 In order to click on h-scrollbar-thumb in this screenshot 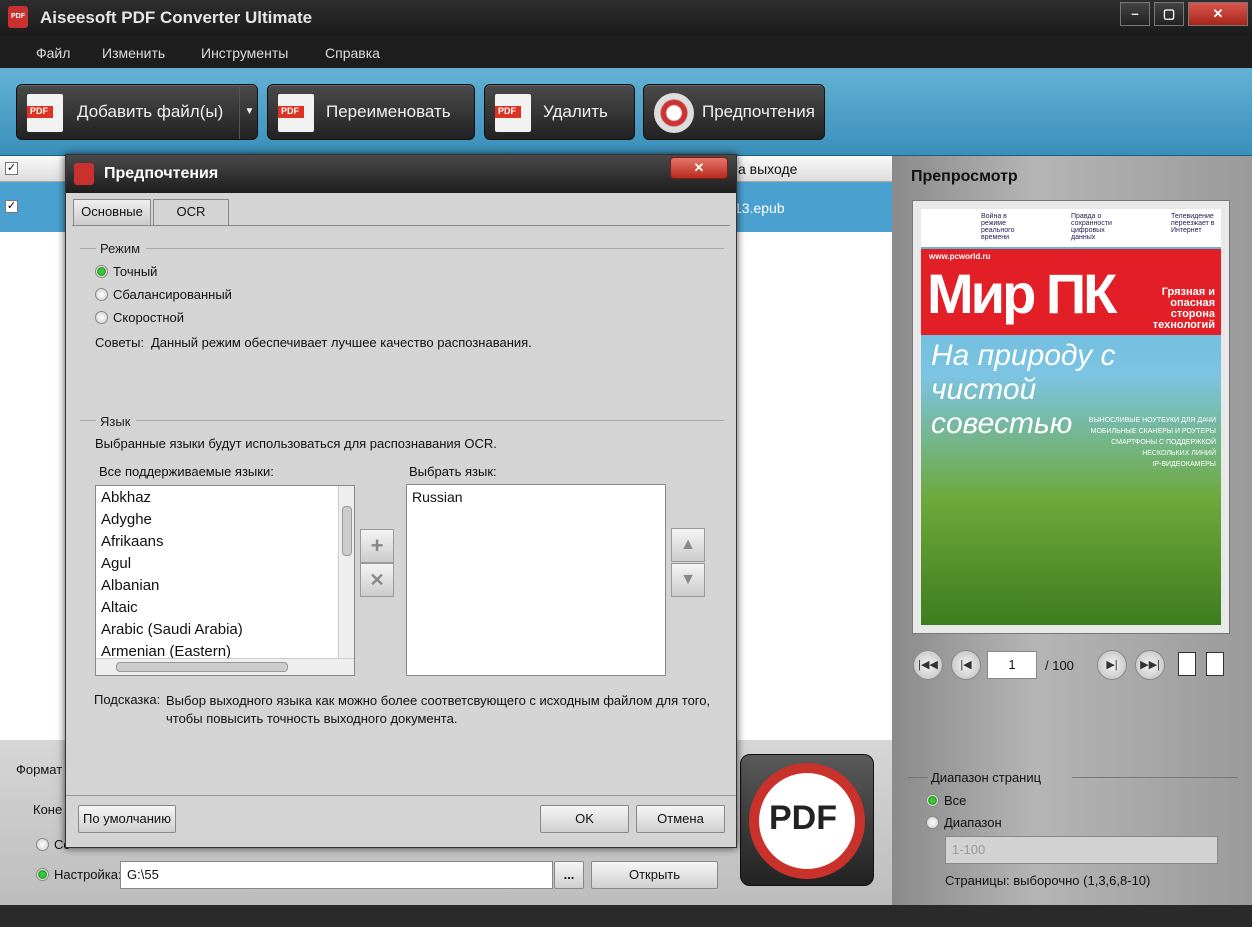, I will do `click(202, 667)`.